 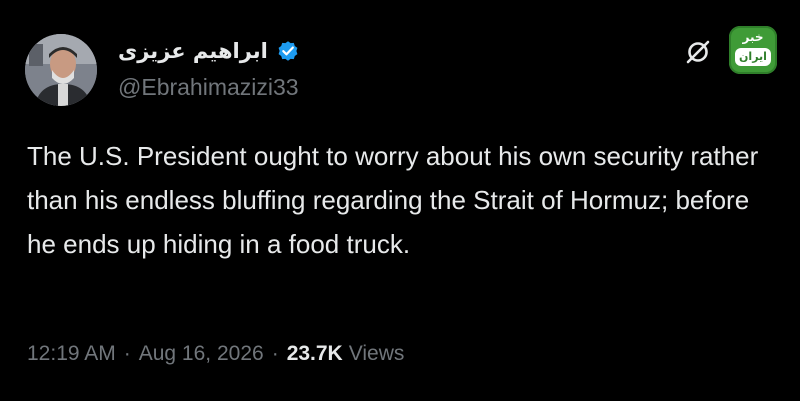 I want to click on news-channel-logo: خبر ایران, so click(x=753, y=50).